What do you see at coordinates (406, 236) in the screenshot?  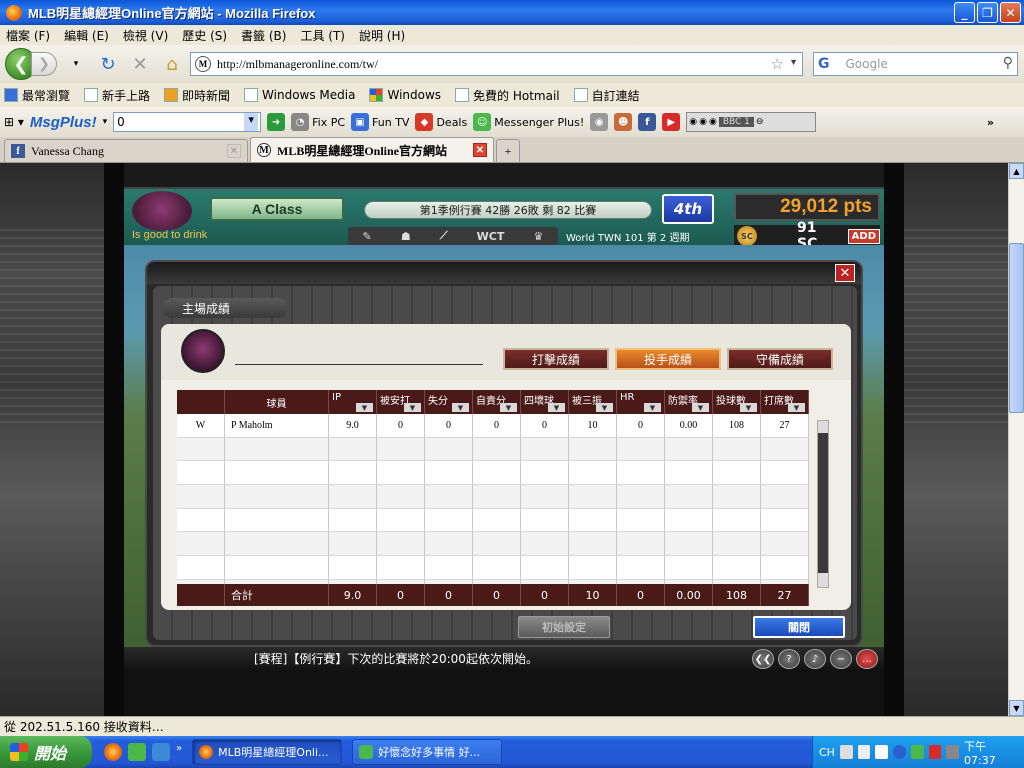 I see `players-icon: ☗` at bounding box center [406, 236].